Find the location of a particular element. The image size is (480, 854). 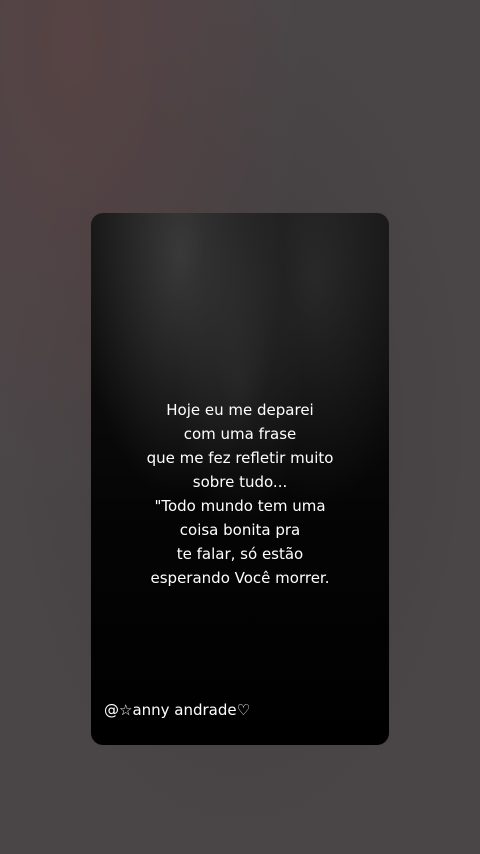

quote-line: esperando Você morrer. is located at coordinates (240, 578).